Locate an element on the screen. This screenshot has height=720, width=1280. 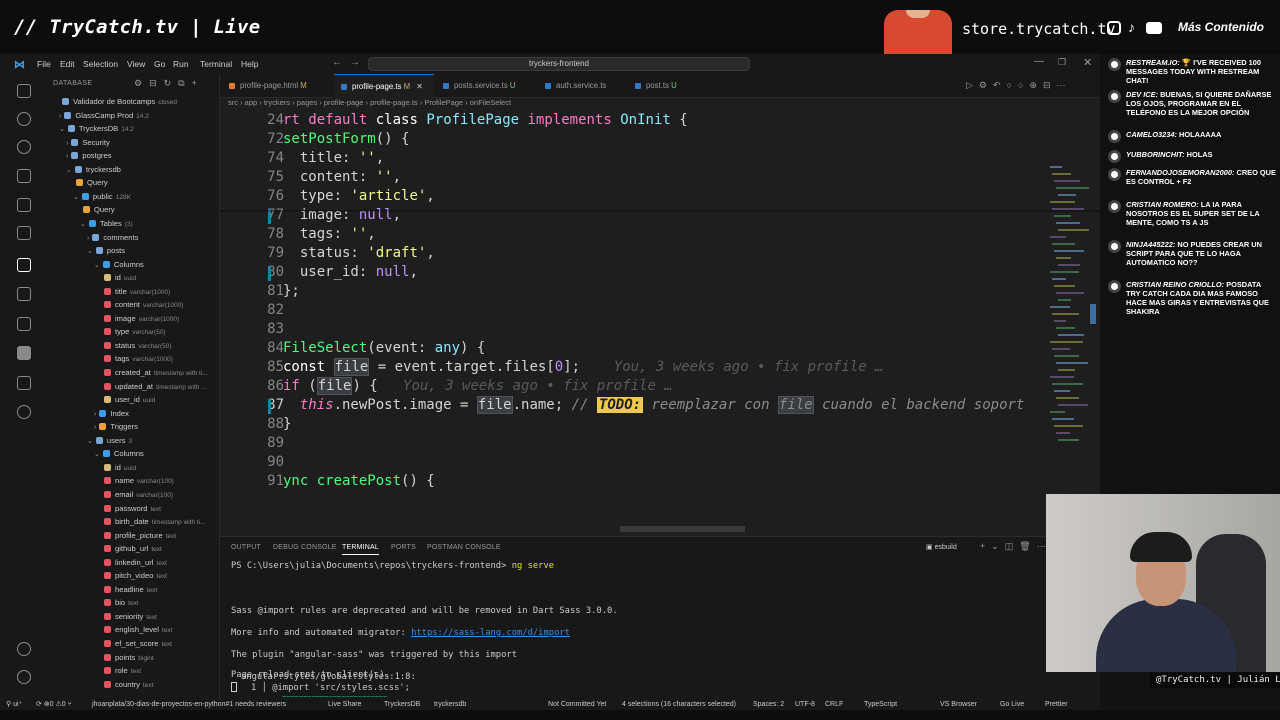
tree-item: headline text is located at coordinates (129, 590).